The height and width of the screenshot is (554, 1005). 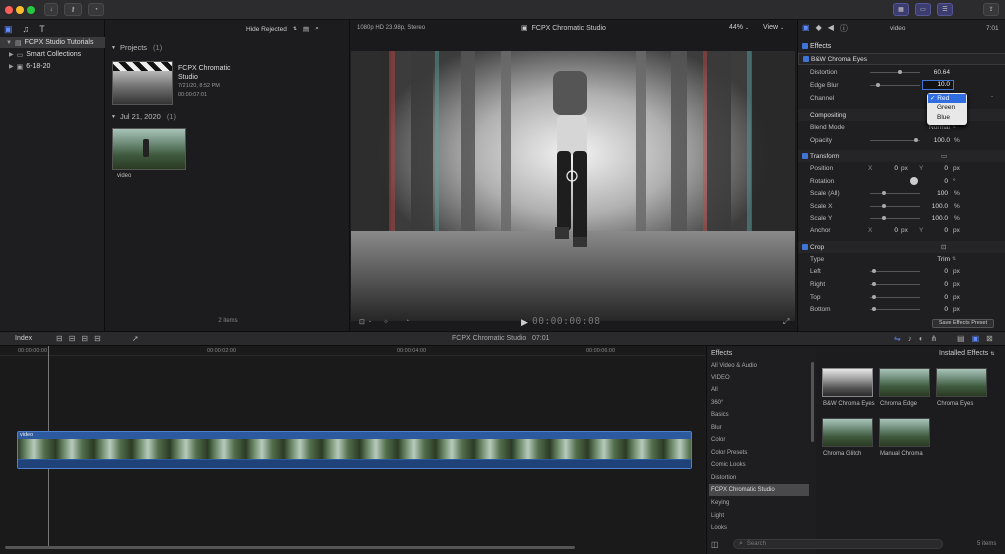 I want to click on hide-rejected-filter: Hide Rejected, so click(x=266, y=29).